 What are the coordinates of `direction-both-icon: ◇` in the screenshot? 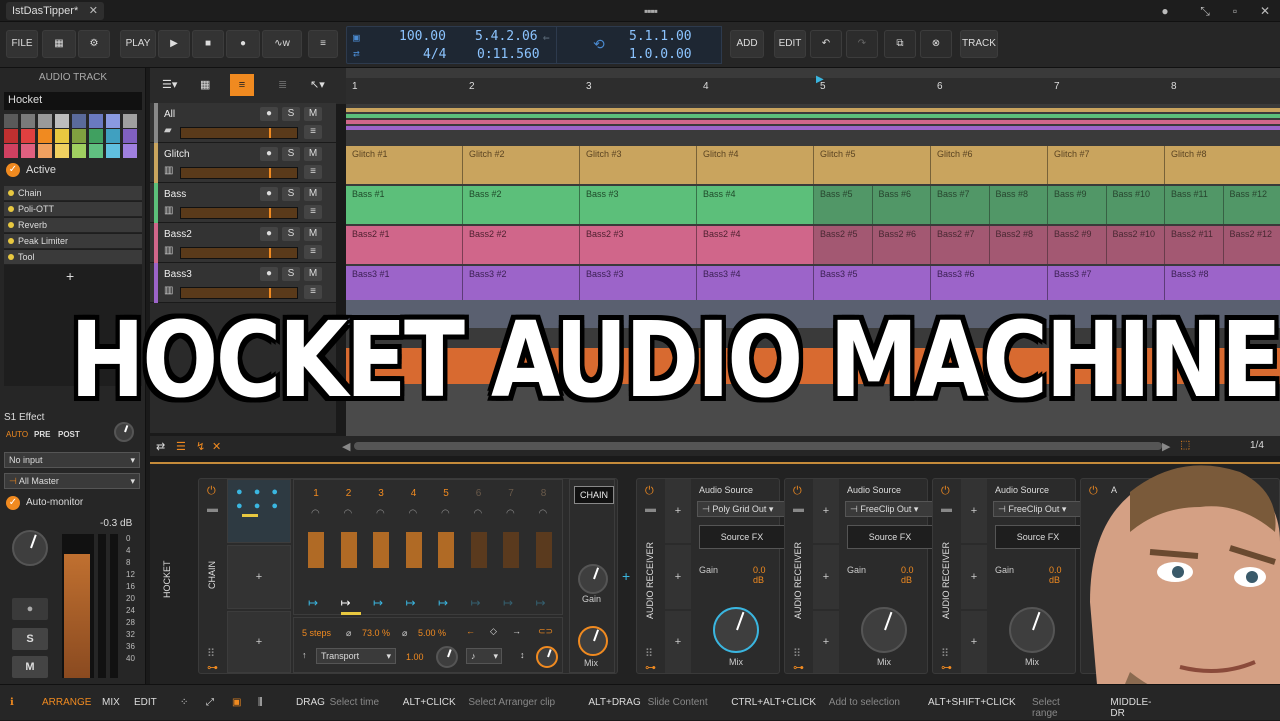 It's located at (493, 631).